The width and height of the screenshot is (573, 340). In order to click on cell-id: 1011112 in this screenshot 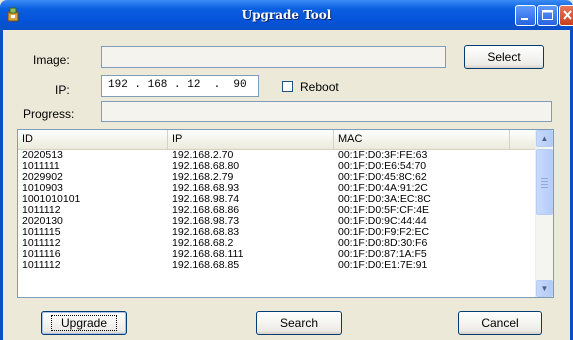, I will do `click(41, 265)`.